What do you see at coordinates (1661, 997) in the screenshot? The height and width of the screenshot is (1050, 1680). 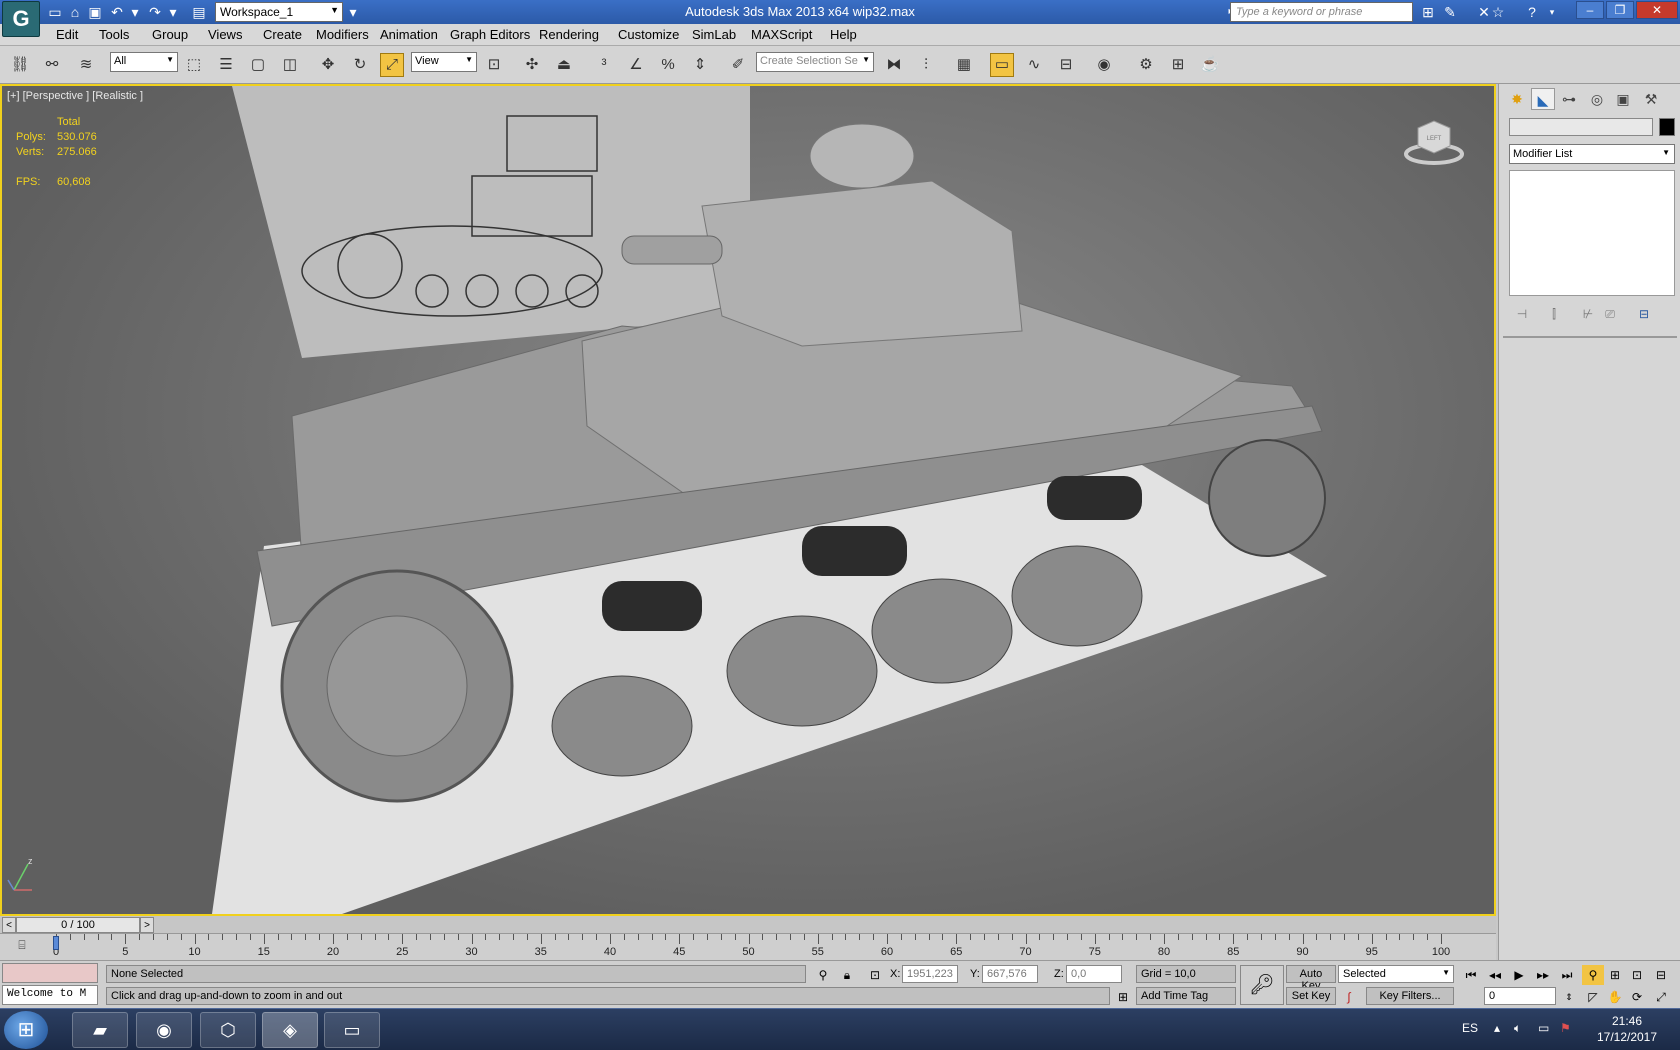 I see `maximize-viewport-icon: ⤢` at bounding box center [1661, 997].